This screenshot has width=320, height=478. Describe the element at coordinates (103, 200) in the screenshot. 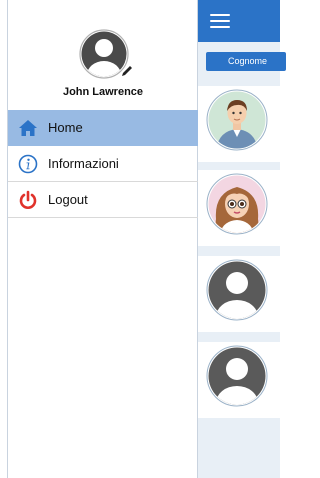

I see `menu-item-logout: Logout` at that location.